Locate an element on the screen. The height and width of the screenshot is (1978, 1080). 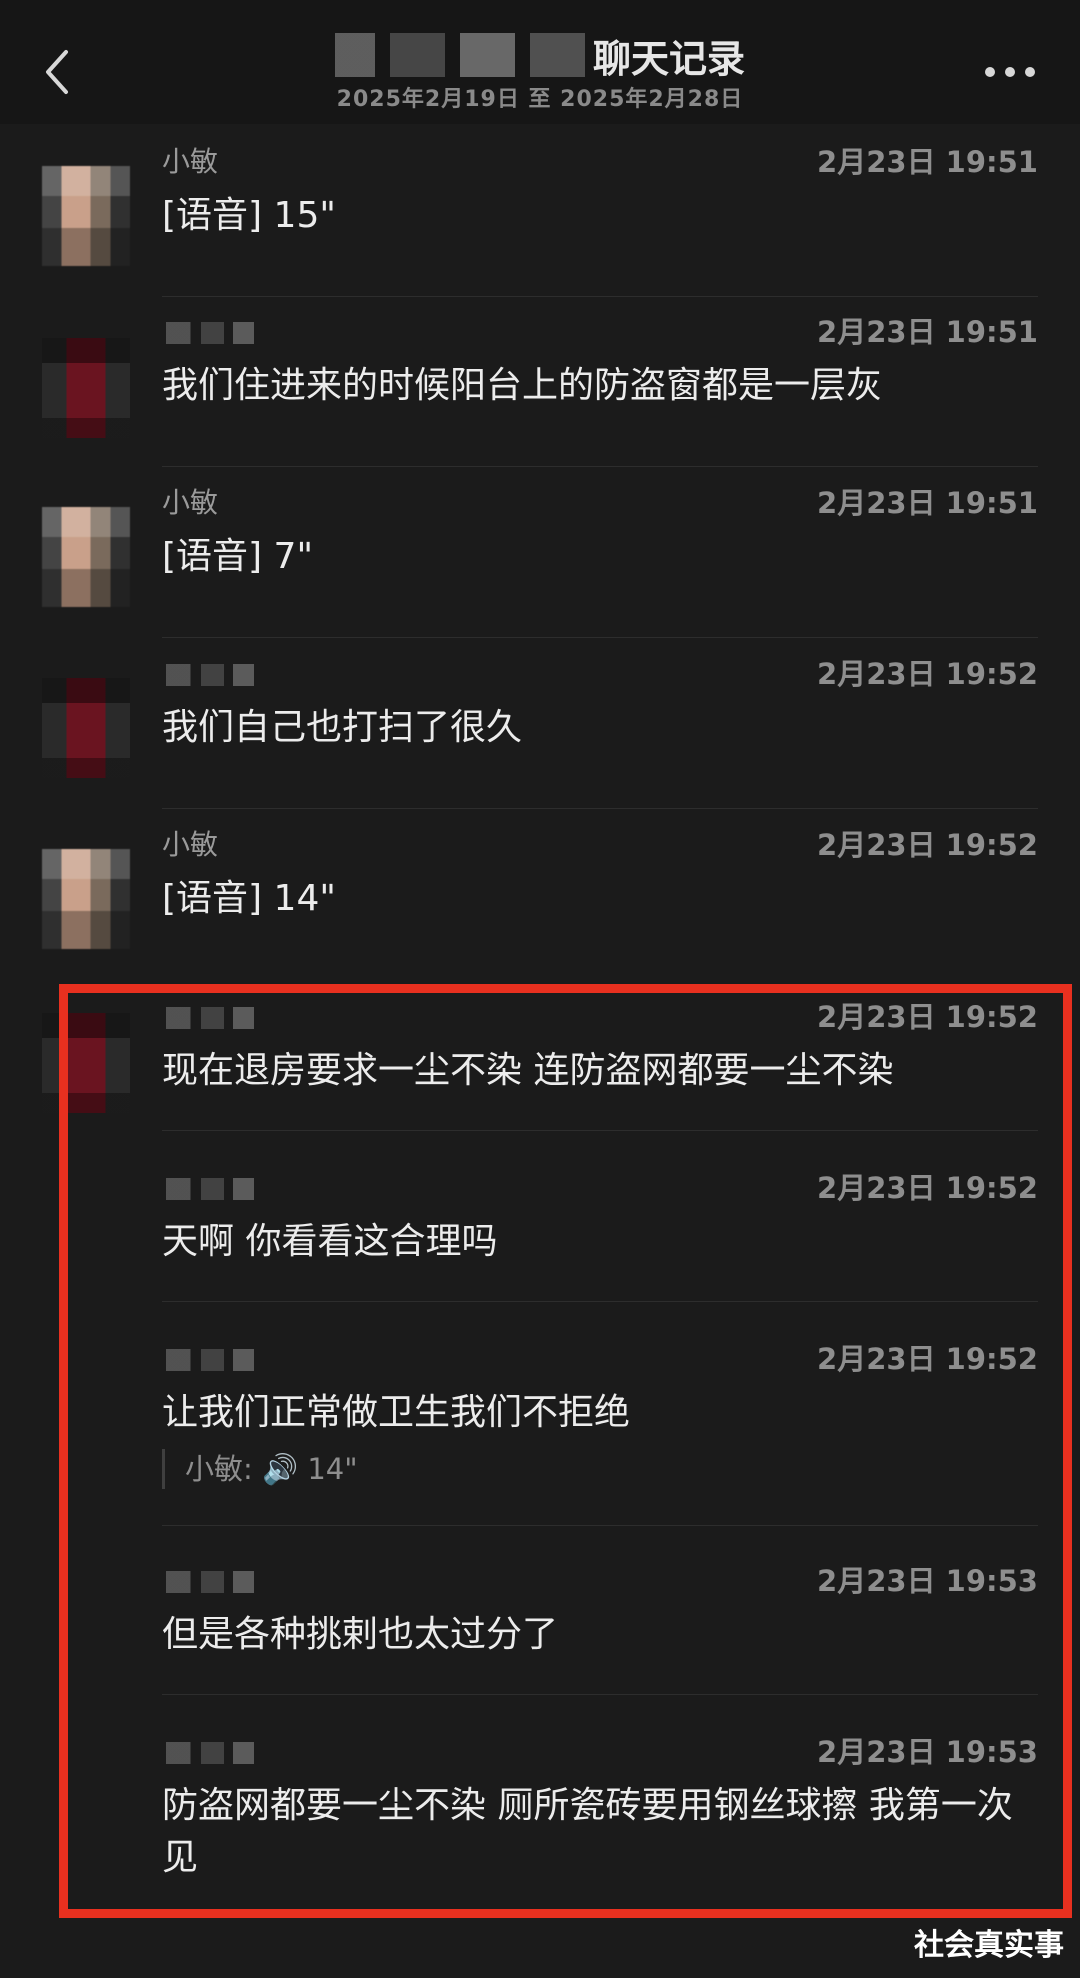
header-title-block: 聊天记录 2025年2月19日 至 2025年2月28日 is located at coordinates (540, 71).